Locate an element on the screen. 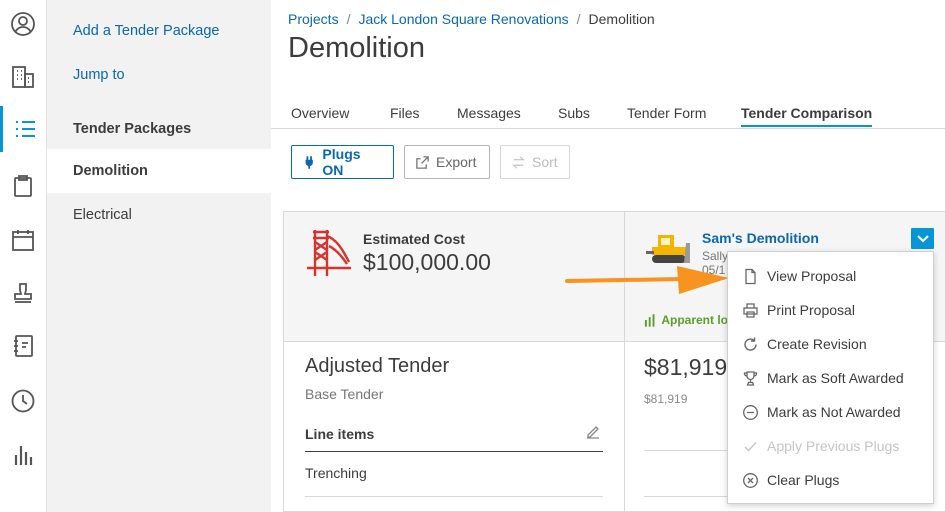  base-tender-label: Base Tender is located at coordinates (344, 394).